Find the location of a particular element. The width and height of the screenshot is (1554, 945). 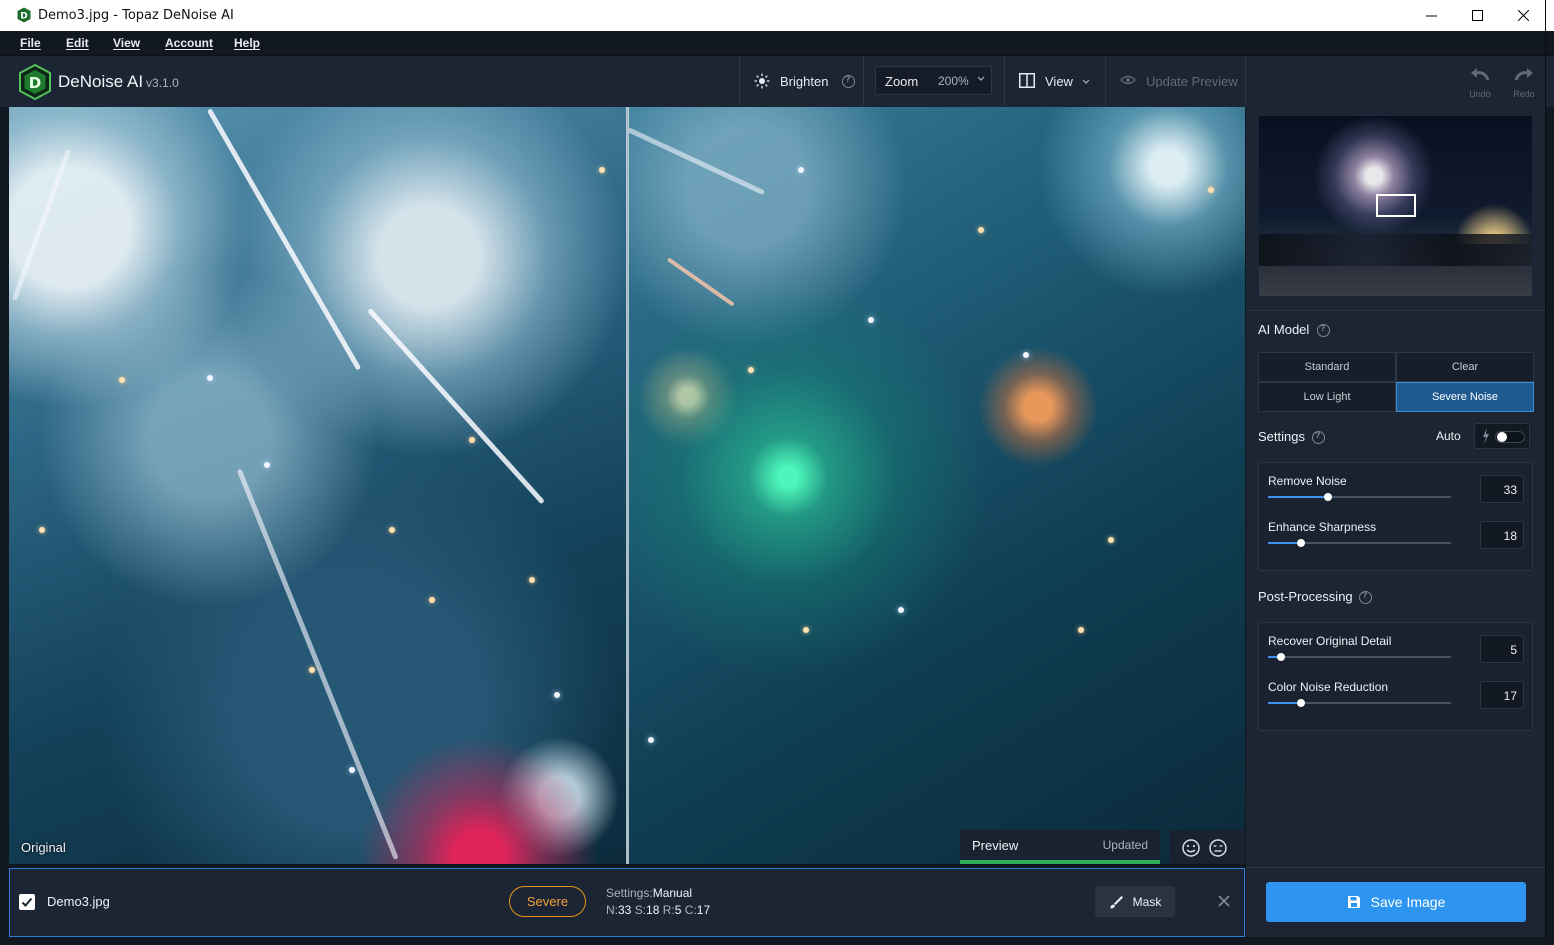

mask-button: Mask is located at coordinates (1135, 901).